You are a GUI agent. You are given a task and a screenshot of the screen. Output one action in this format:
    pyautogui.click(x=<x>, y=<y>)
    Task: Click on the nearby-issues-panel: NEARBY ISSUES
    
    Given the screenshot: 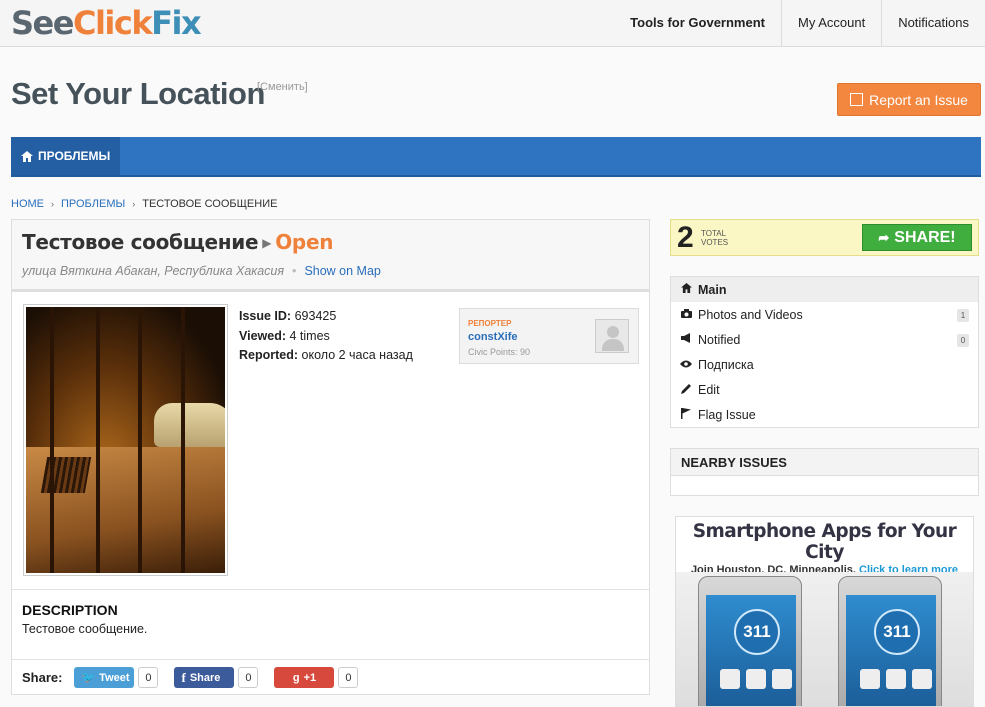 What is the action you would take?
    pyautogui.click(x=824, y=472)
    